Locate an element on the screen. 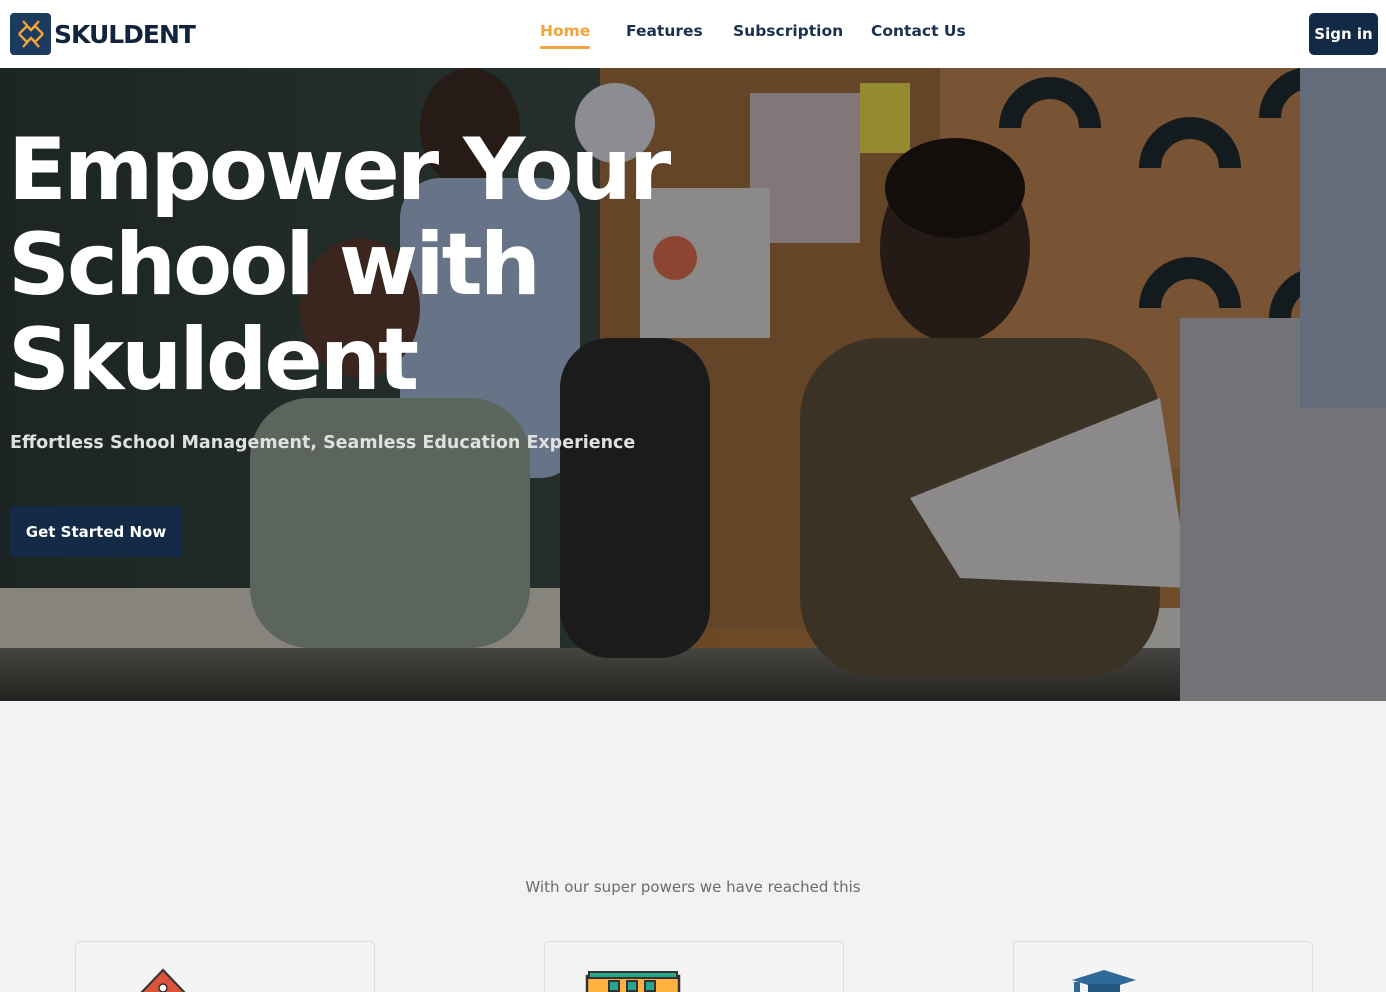 The image size is (1386, 992). hero-title-line-2: School with is located at coordinates (274, 265).